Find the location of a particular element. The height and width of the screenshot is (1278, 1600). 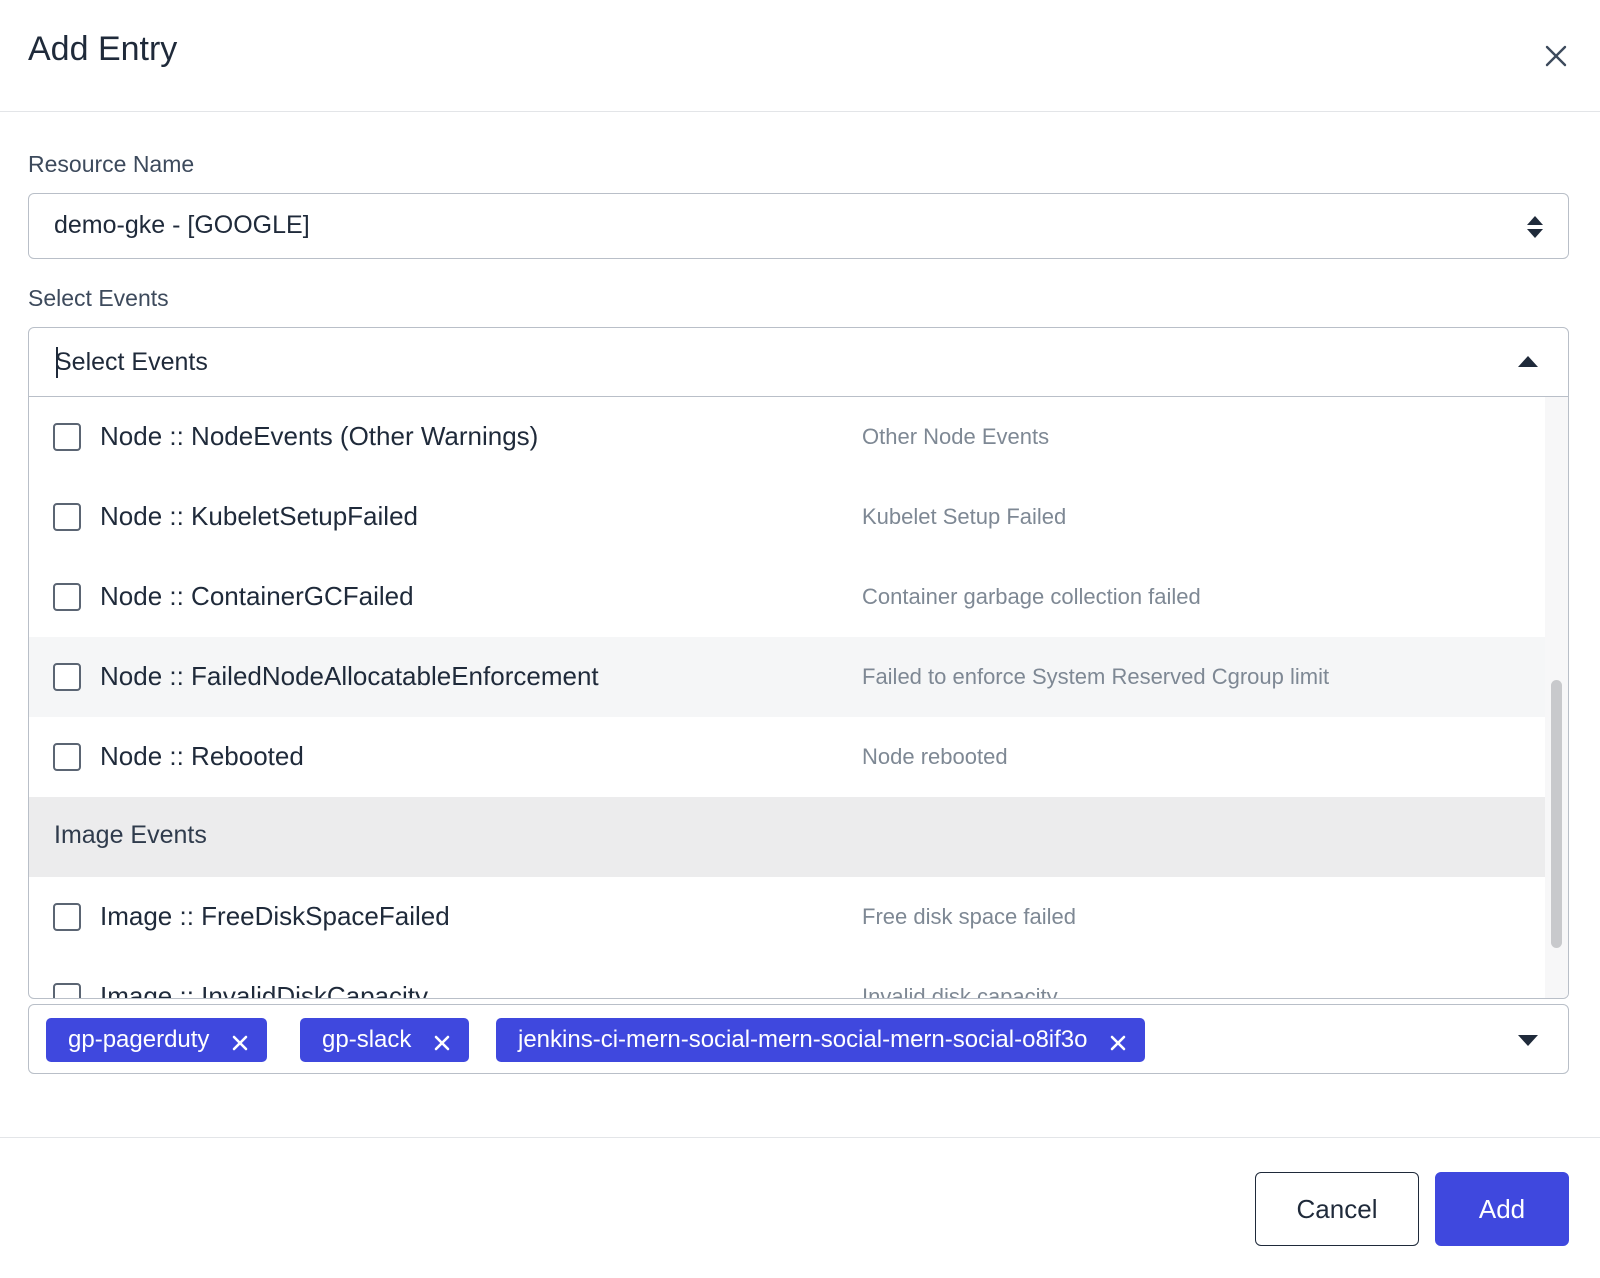

close-button is located at coordinates (1556, 56).